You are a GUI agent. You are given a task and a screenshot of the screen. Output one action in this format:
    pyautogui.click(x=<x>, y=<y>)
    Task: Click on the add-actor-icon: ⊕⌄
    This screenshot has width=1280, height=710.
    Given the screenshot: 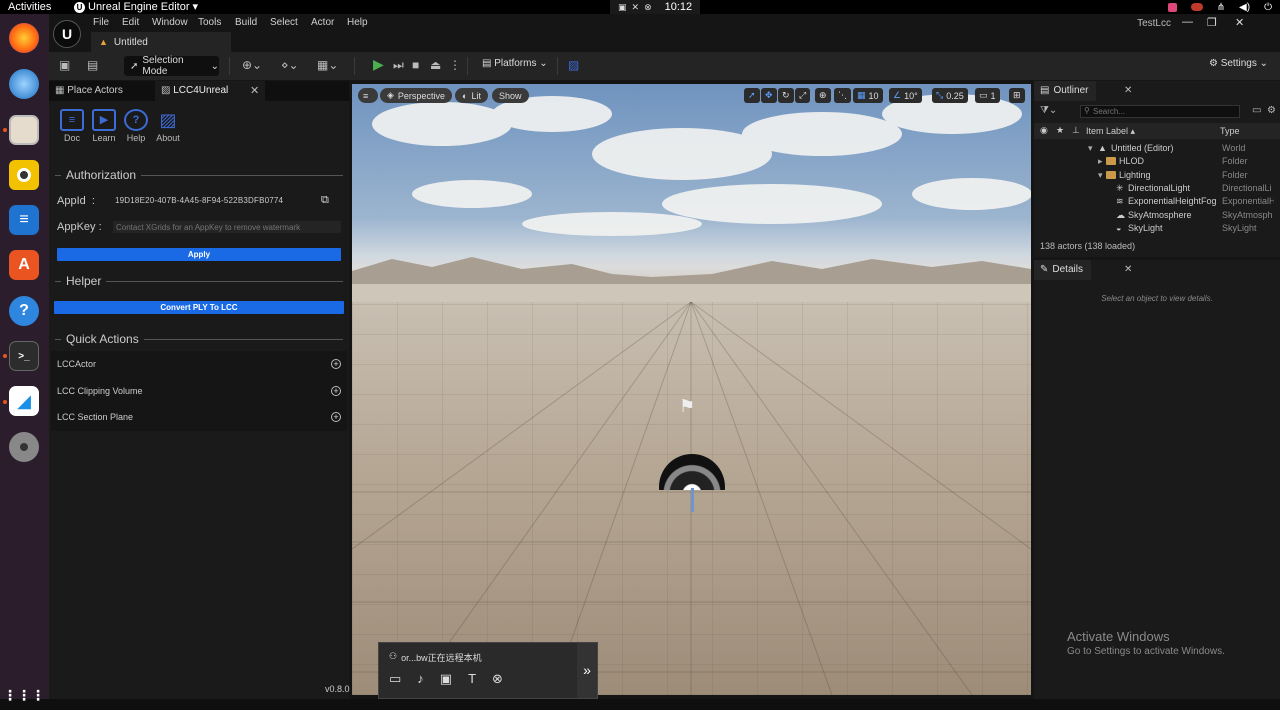 What is the action you would take?
    pyautogui.click(x=252, y=65)
    